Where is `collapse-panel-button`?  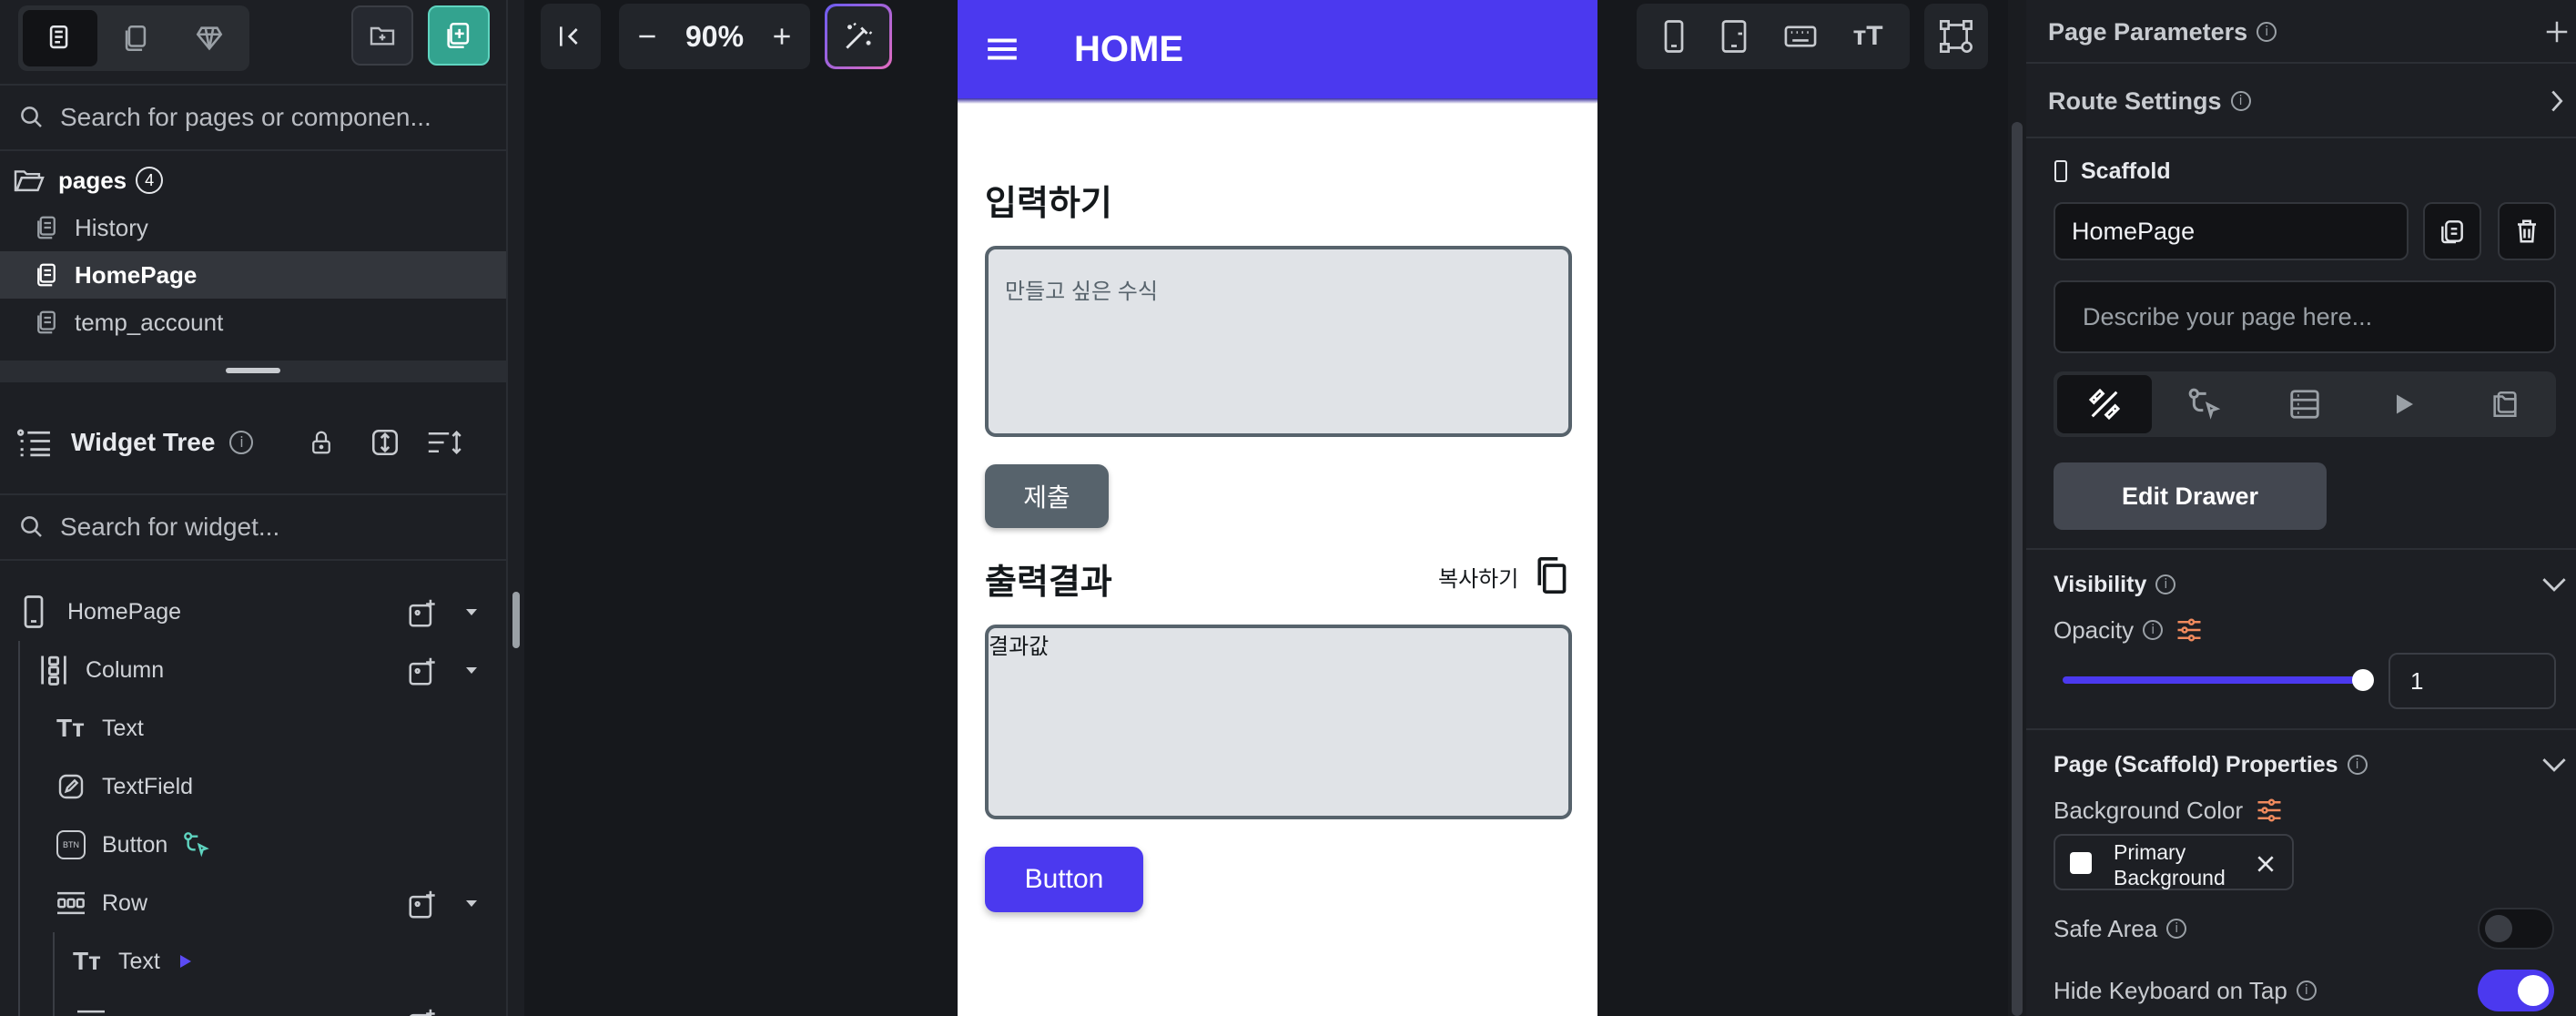 collapse-panel-button is located at coordinates (571, 36).